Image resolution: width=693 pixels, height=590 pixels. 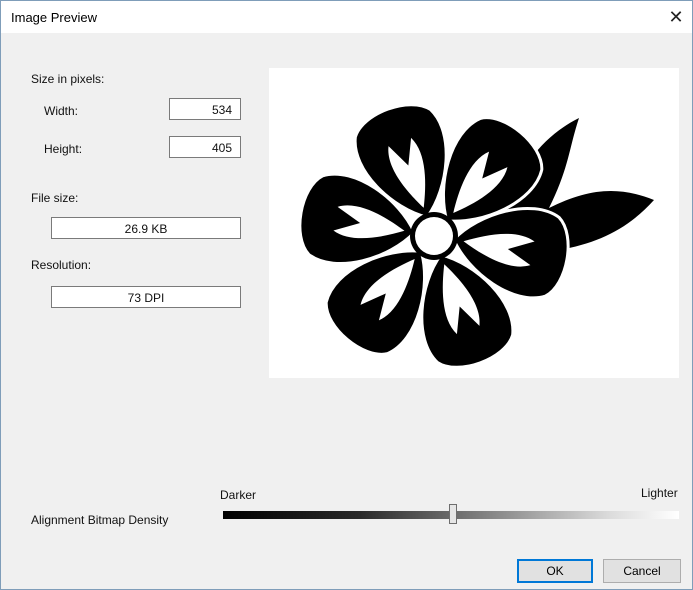 What do you see at coordinates (453, 514) in the screenshot?
I see `density-slider-thumb` at bounding box center [453, 514].